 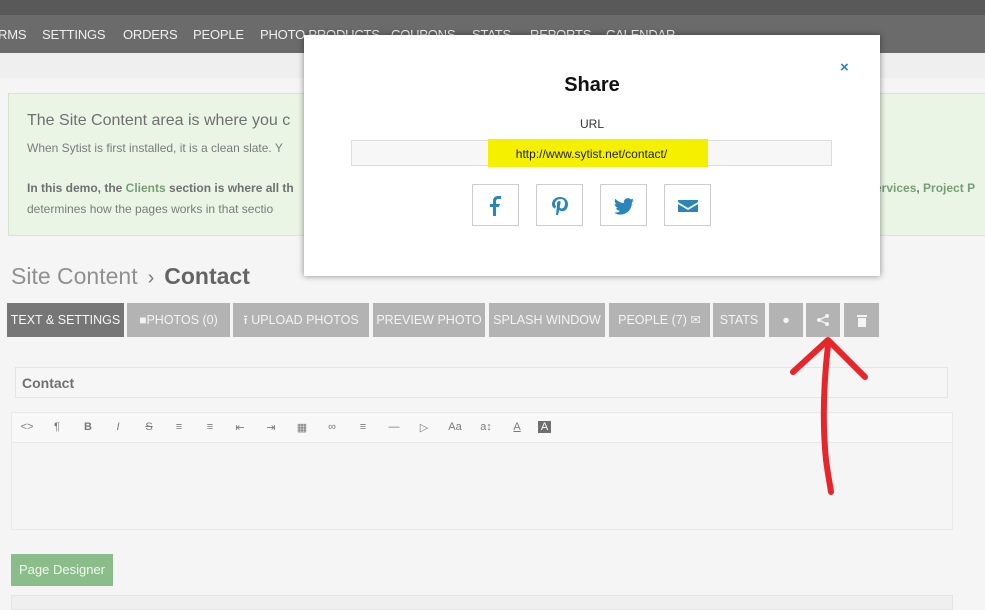 I want to click on share-twitter-button, so click(x=623, y=205).